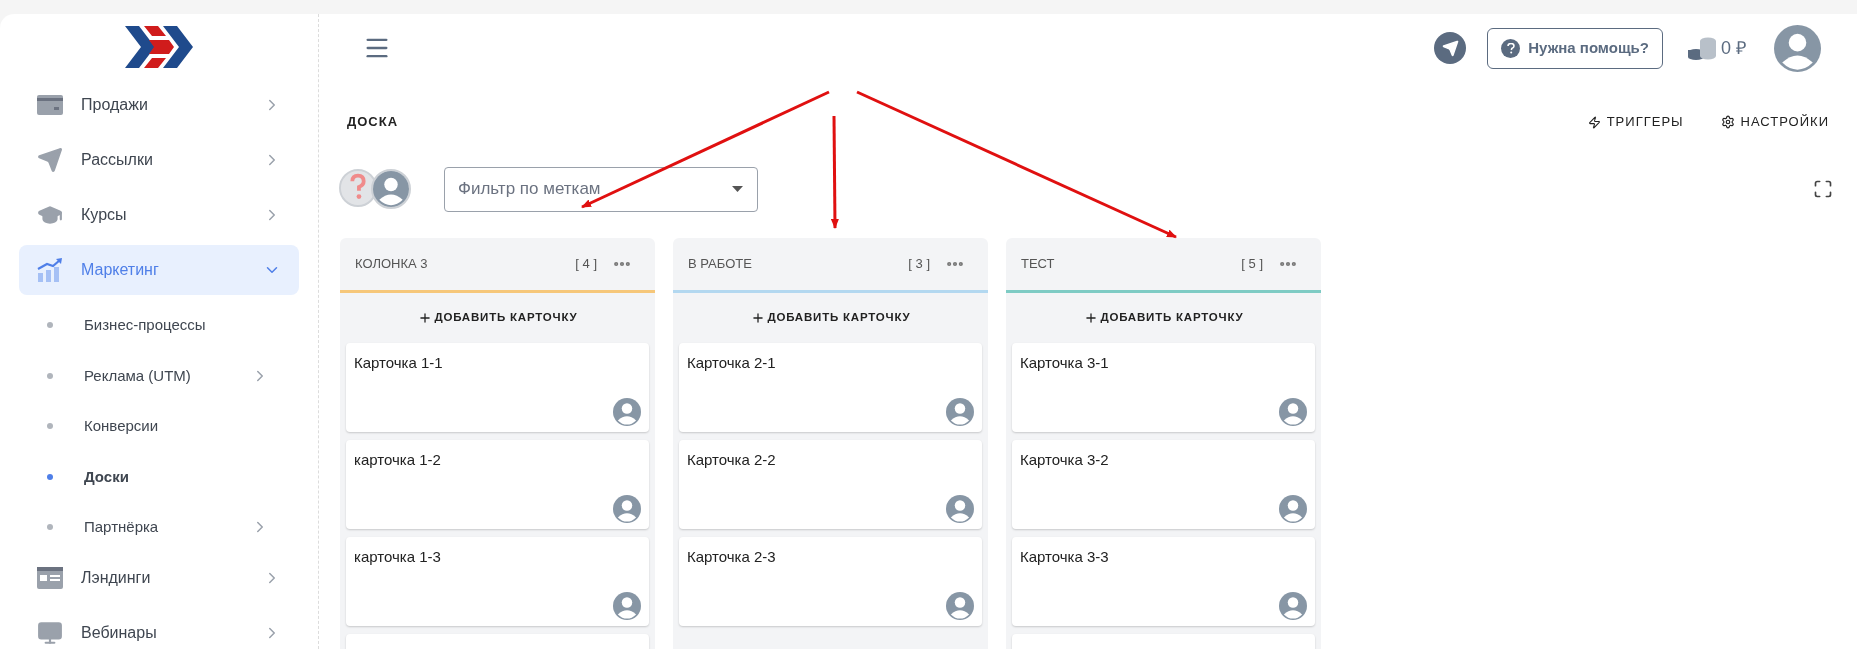 The image size is (1857, 649). Describe the element at coordinates (1163, 387) in the screenshot. I see `kanban-card: Карточка 3-1` at that location.